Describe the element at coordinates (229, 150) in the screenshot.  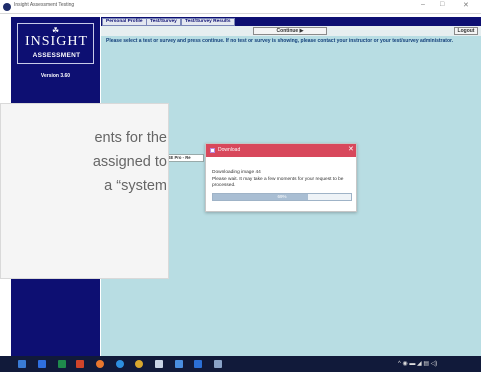
I see `dialog-title: Download` at that location.